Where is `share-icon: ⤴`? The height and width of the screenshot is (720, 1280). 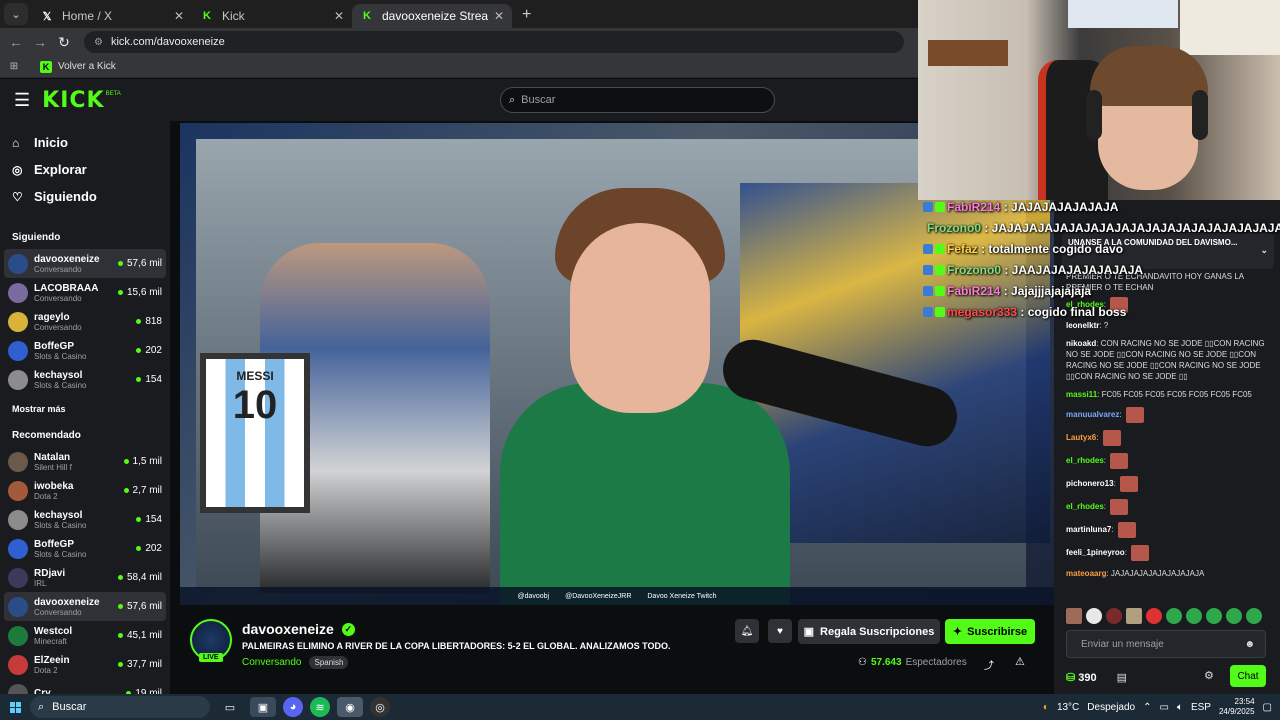 share-icon: ⤴ is located at coordinates (989, 664).